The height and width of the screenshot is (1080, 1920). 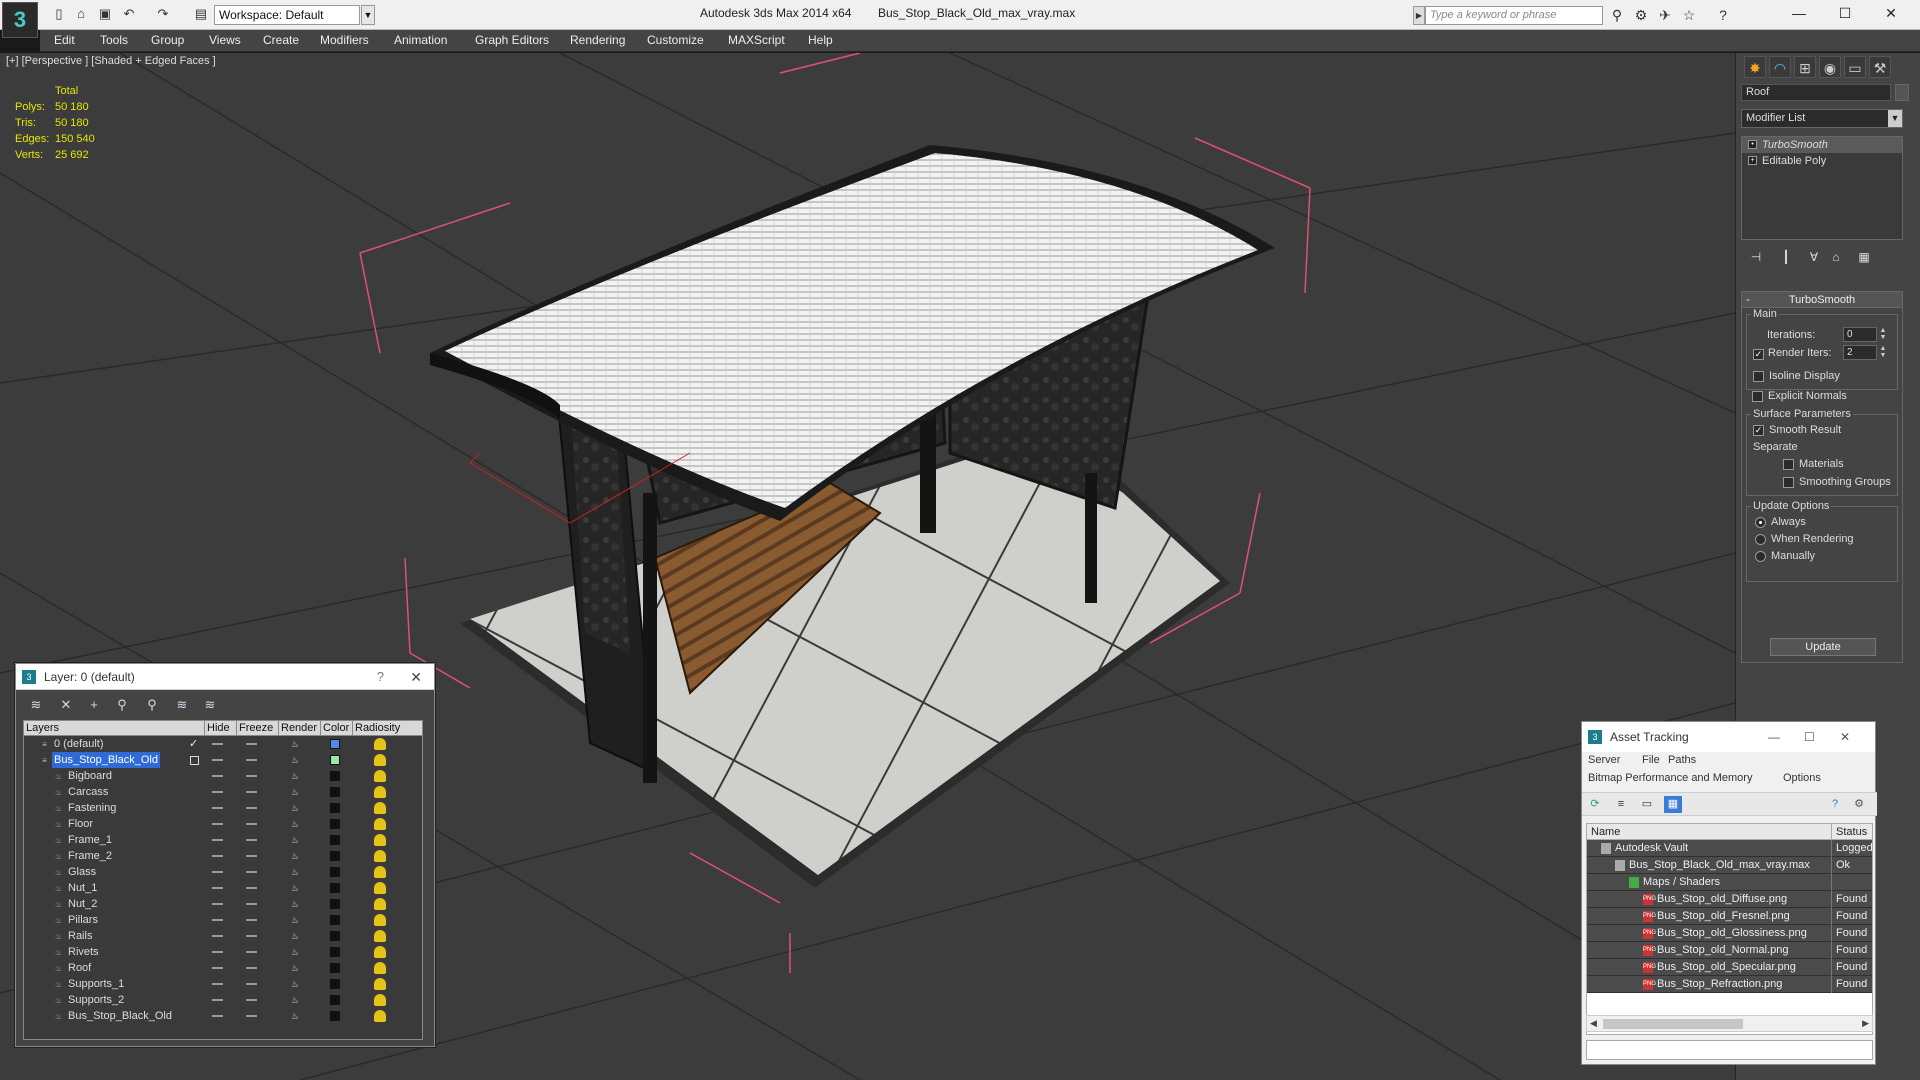 What do you see at coordinates (1802, 778) in the screenshot?
I see `menu-options: Options` at bounding box center [1802, 778].